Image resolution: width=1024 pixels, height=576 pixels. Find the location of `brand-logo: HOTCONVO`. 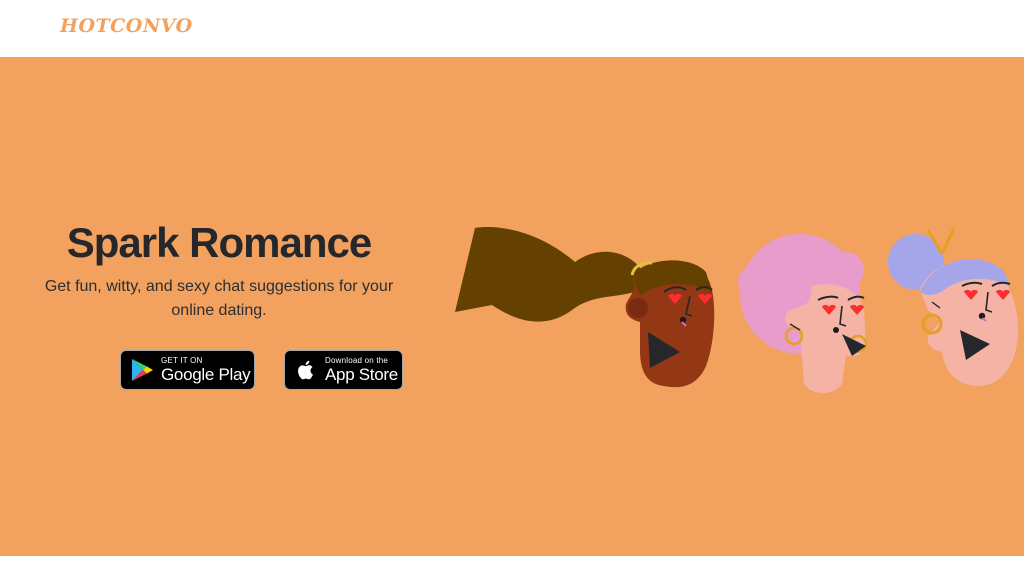

brand-logo: HOTCONVO is located at coordinates (126, 26).